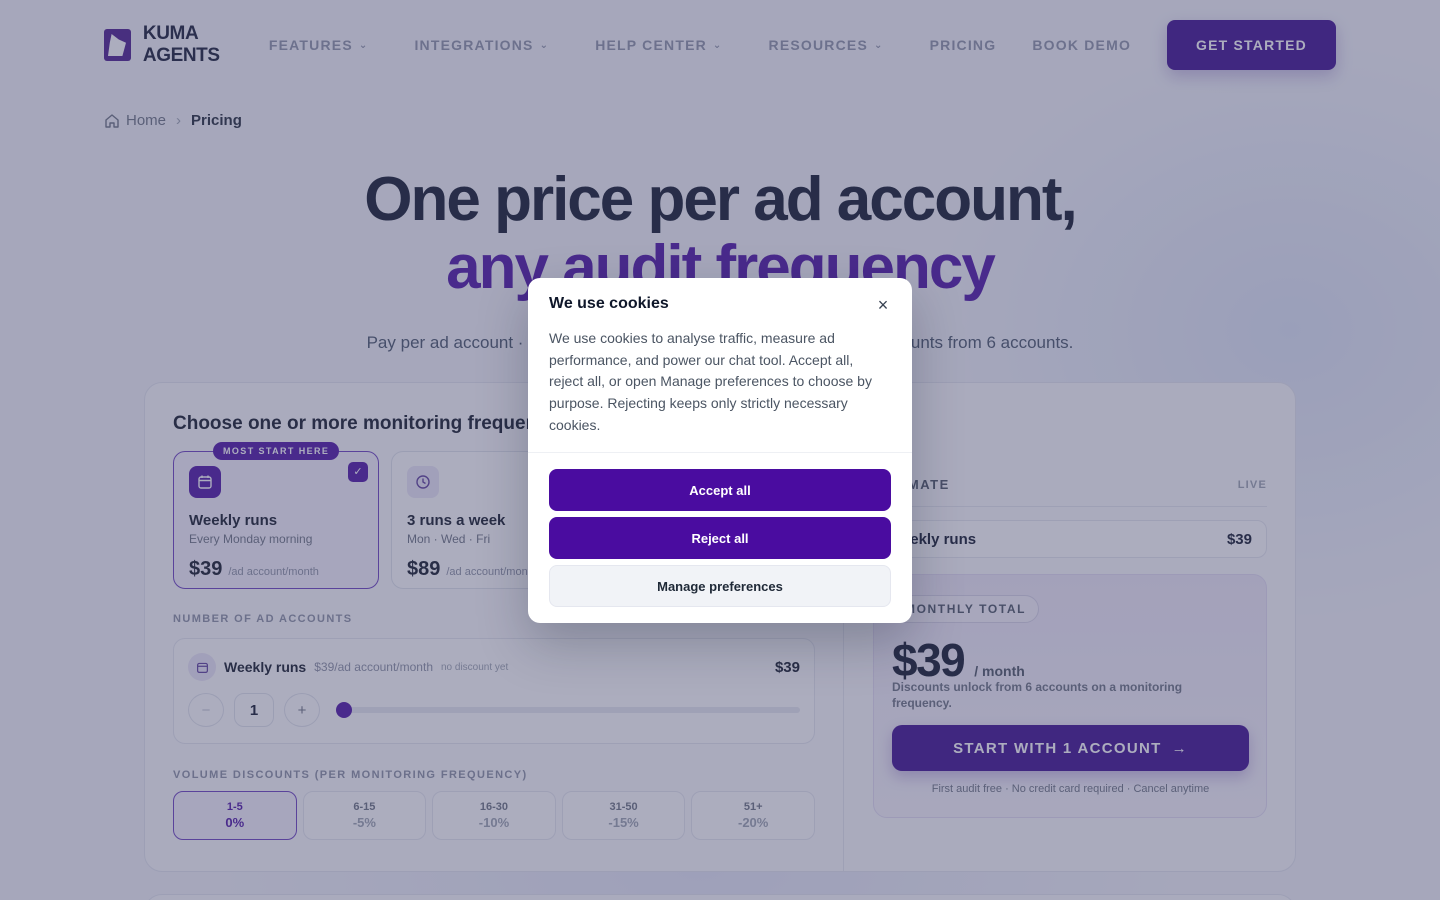 The width and height of the screenshot is (1440, 900). What do you see at coordinates (720, 490) in the screenshot?
I see `accept-all-button: Accept all` at bounding box center [720, 490].